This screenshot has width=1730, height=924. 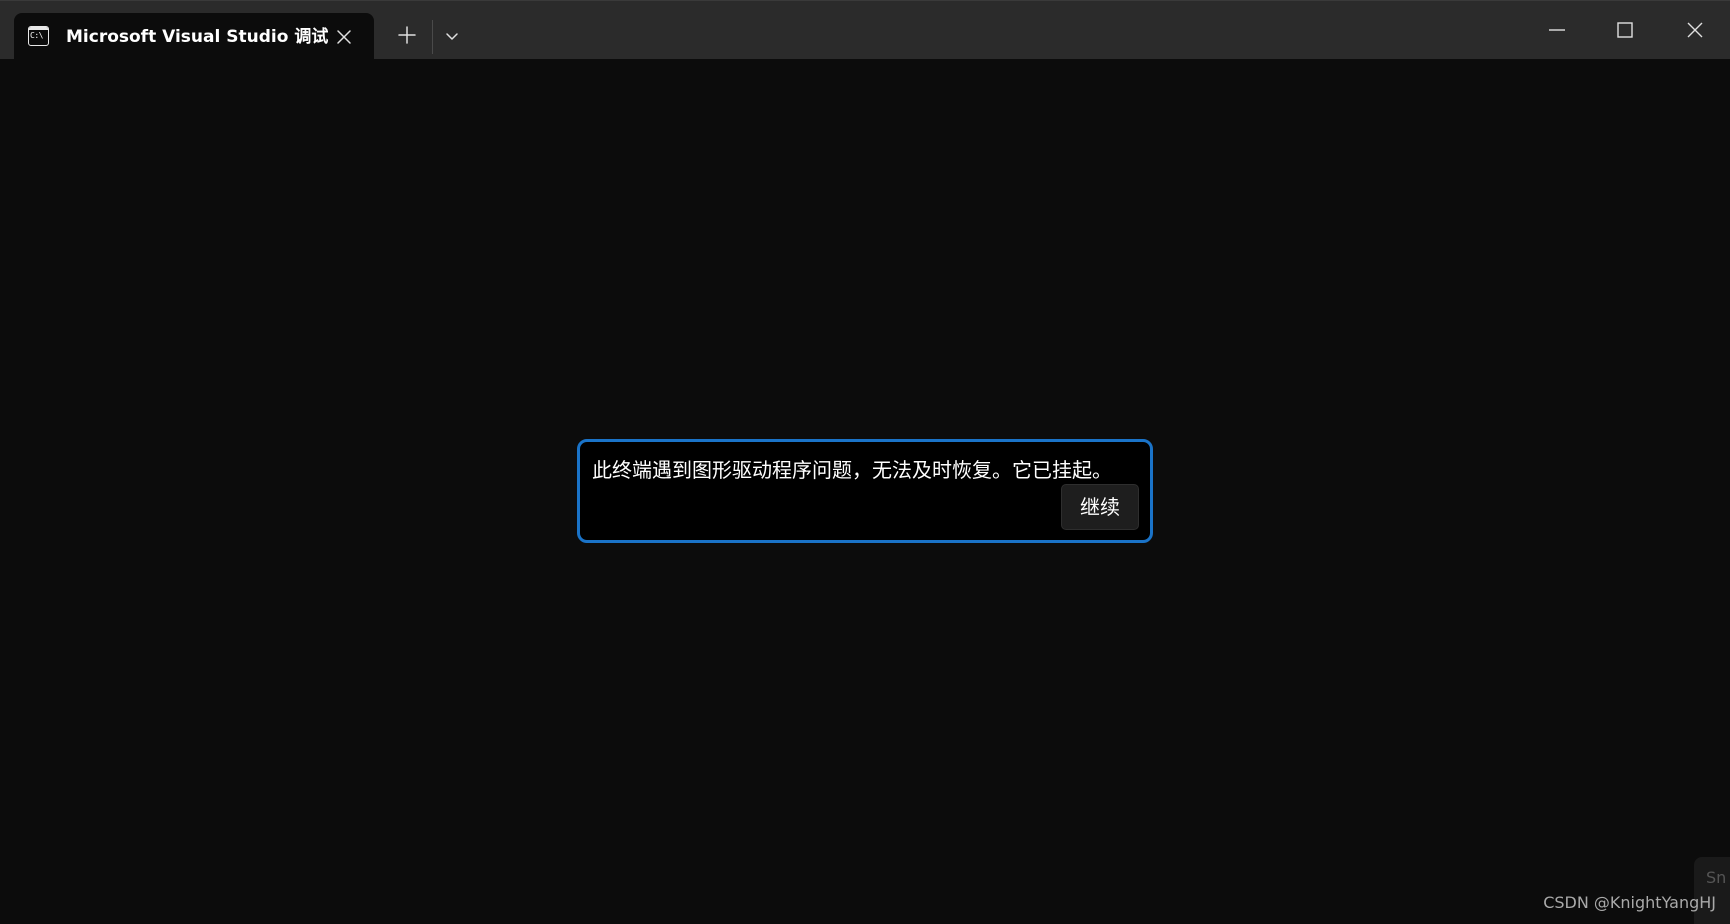 I want to click on plus-icon, so click(x=407, y=35).